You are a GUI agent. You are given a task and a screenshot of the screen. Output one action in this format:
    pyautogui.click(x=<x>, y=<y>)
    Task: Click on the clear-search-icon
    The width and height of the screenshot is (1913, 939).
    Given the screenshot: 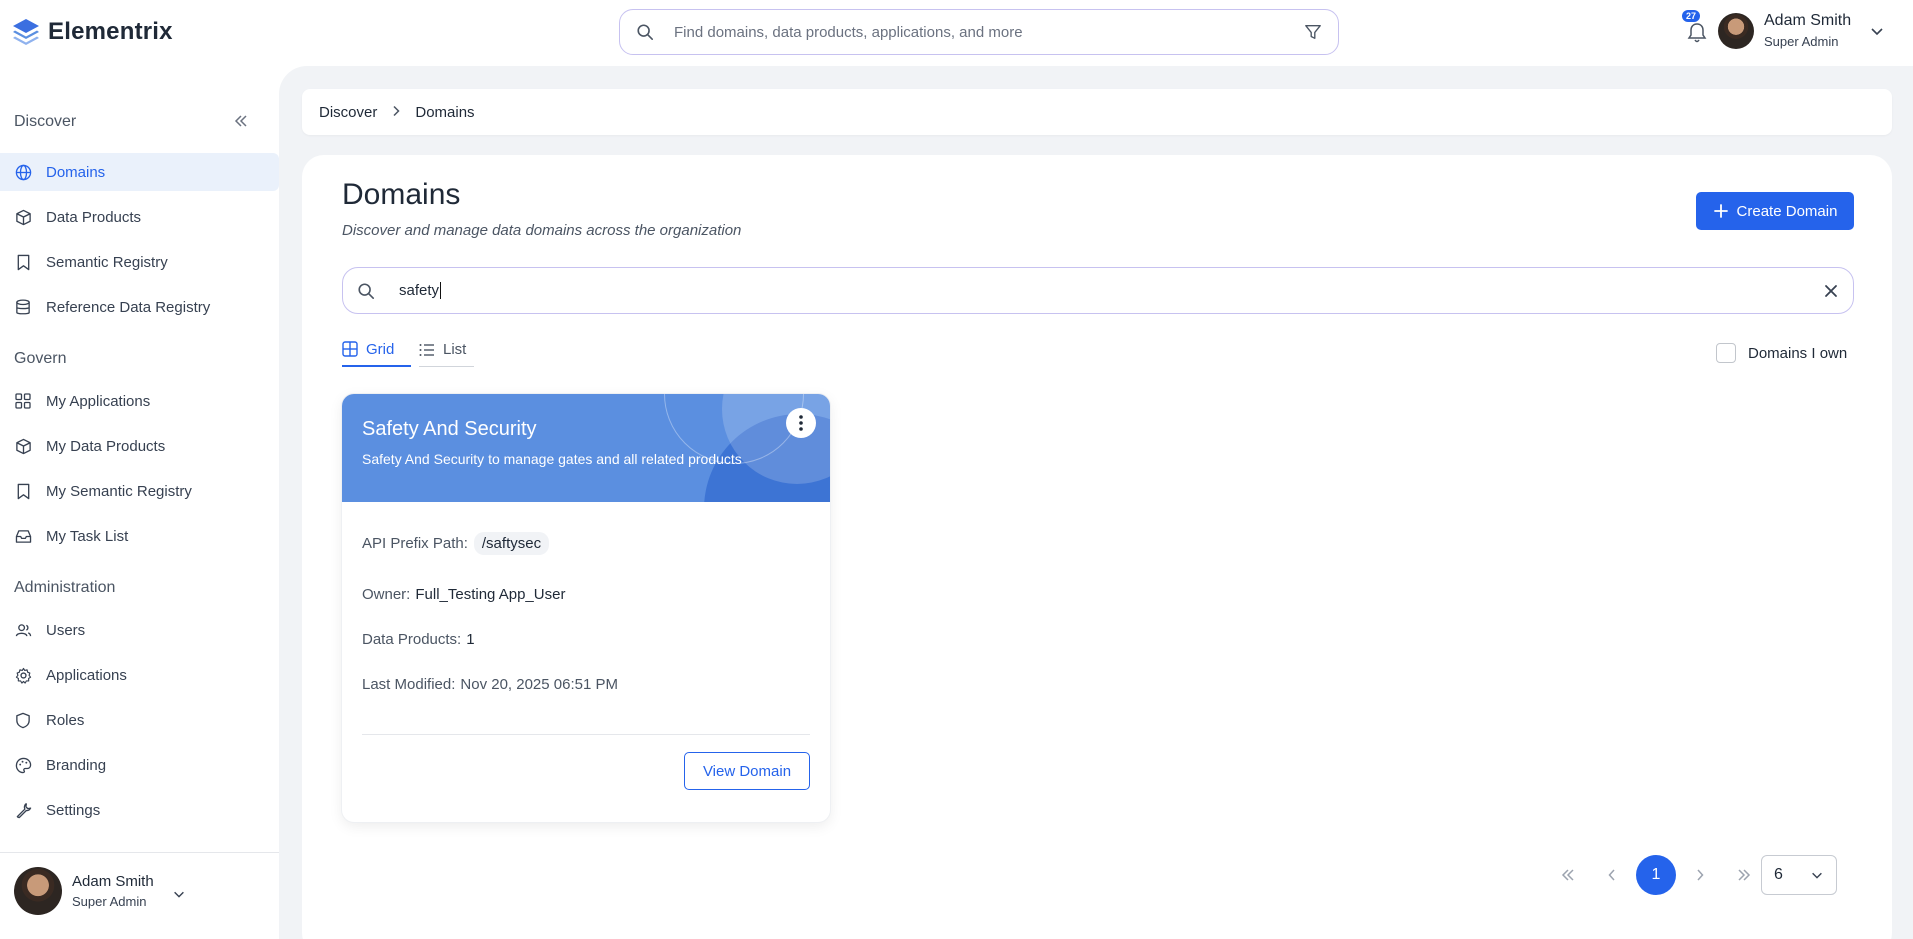 What is the action you would take?
    pyautogui.click(x=1831, y=291)
    